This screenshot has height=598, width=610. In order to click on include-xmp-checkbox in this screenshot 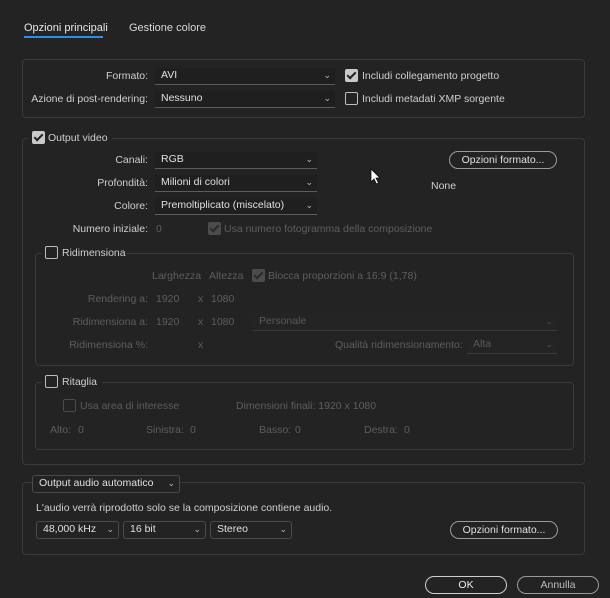, I will do `click(351, 98)`.